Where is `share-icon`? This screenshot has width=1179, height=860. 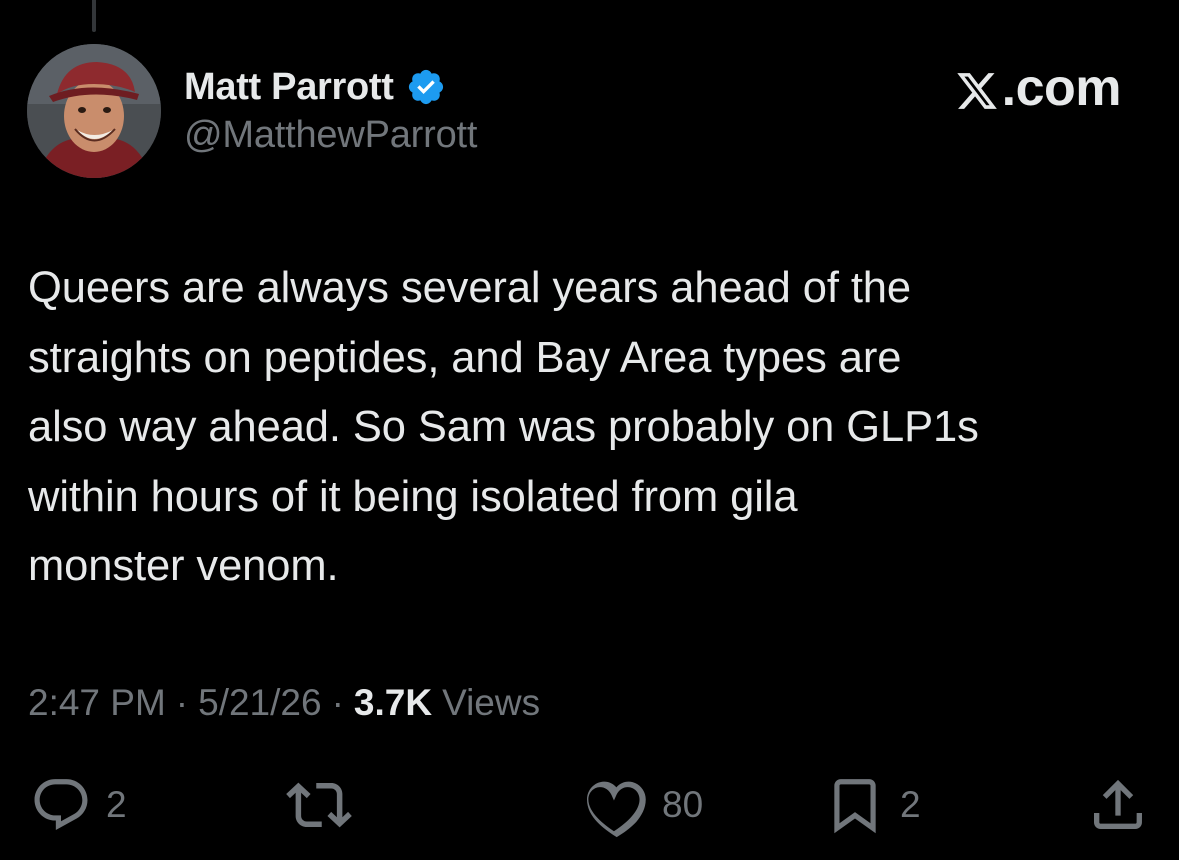
share-icon is located at coordinates (1118, 805).